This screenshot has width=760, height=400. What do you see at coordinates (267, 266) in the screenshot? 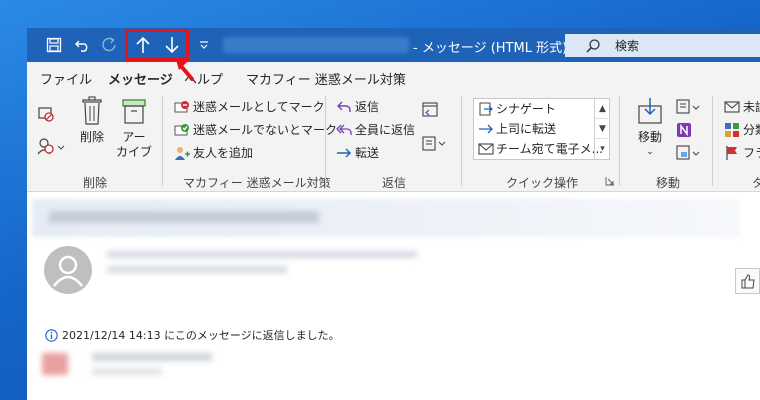
I see `sender-info-blurred` at bounding box center [267, 266].